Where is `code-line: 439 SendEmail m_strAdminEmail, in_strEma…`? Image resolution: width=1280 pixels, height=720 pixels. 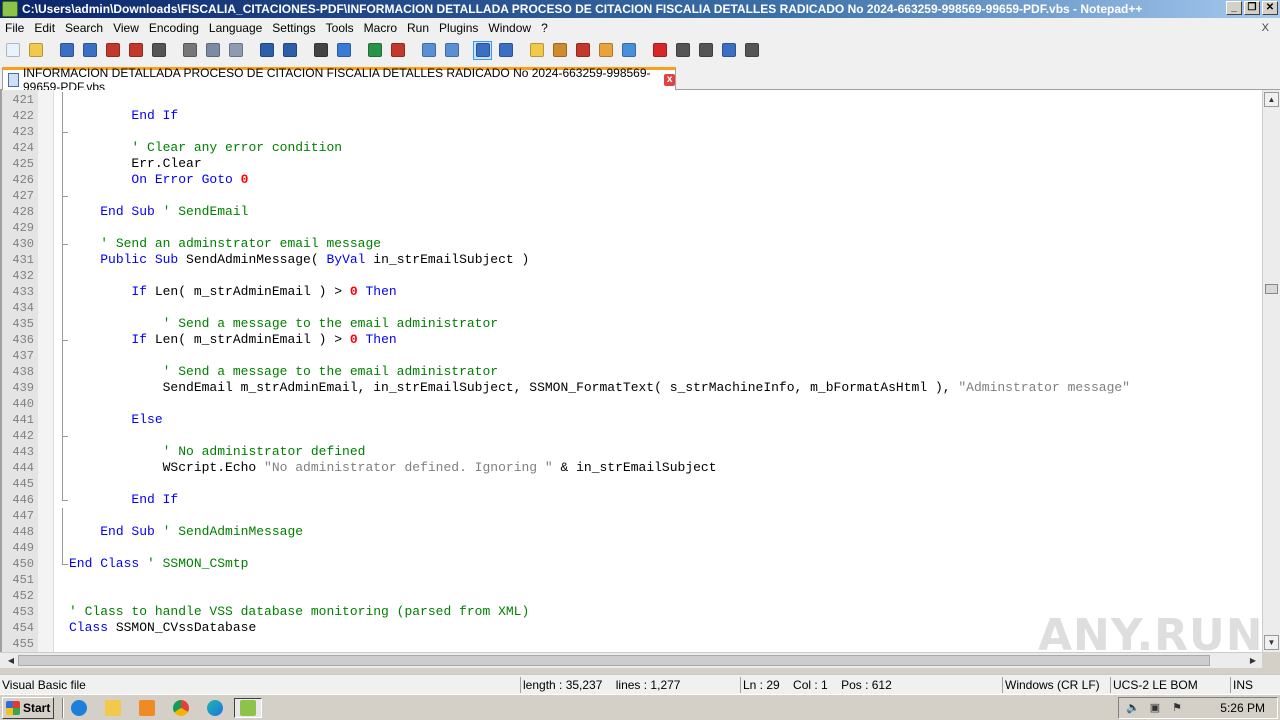 code-line: 439 SendEmail m_strAdminEmail, in_strEma… is located at coordinates (632, 388).